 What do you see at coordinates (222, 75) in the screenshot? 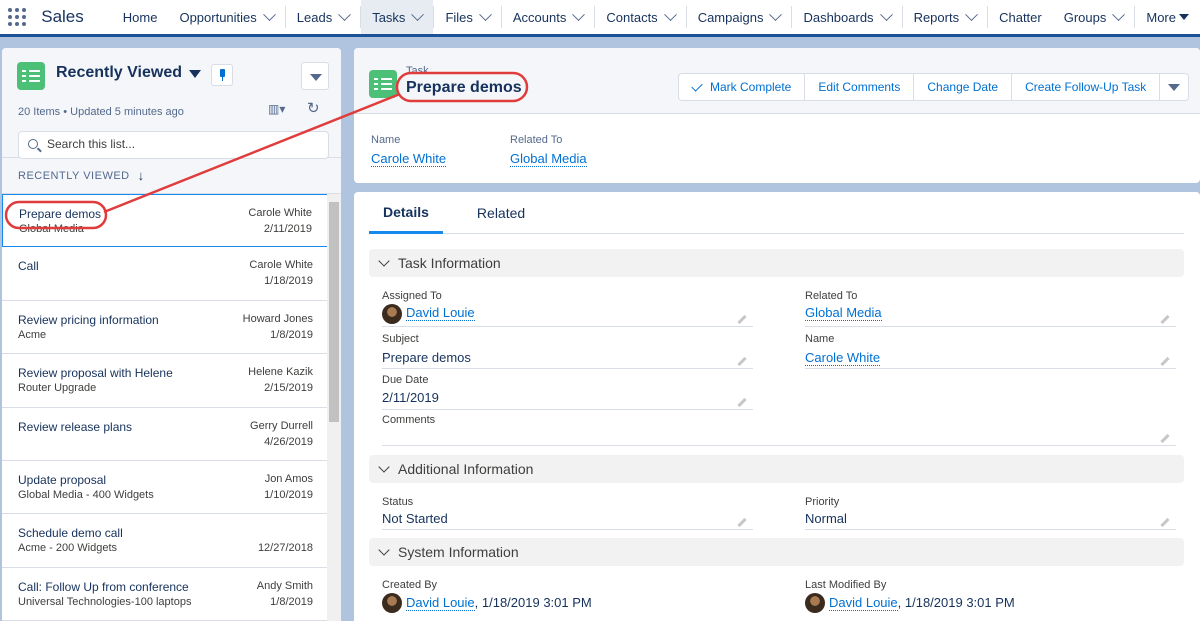
I see `pin-icon` at bounding box center [222, 75].